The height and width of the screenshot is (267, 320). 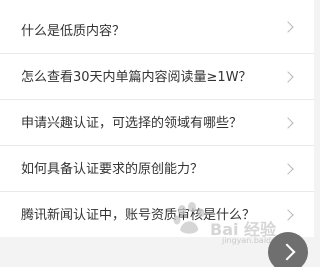 What do you see at coordinates (132, 123) in the screenshot?
I see `question-text: 申请兴趣认证，可选择的领域有哪些？` at bounding box center [132, 123].